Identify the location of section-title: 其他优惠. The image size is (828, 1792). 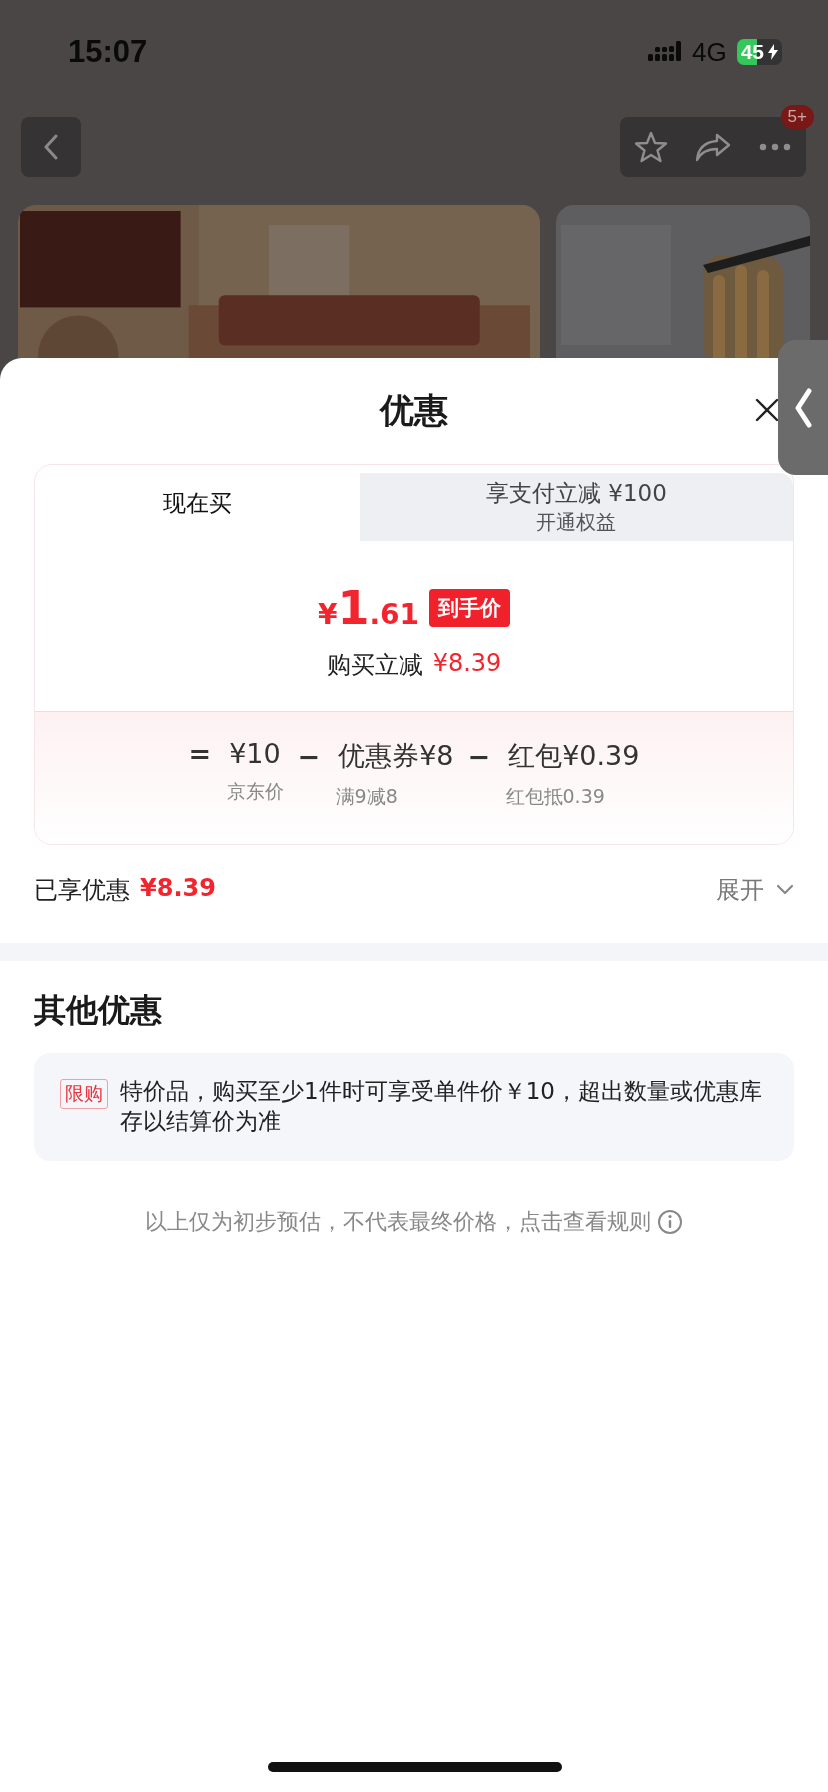
(98, 1010).